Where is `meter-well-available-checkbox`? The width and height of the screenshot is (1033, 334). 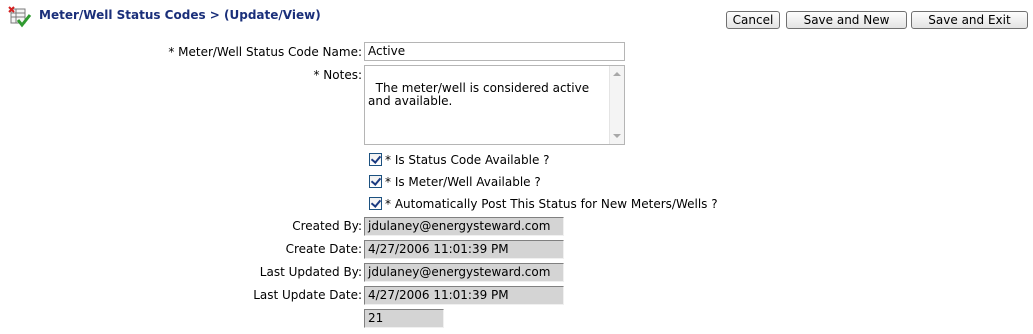 meter-well-available-checkbox is located at coordinates (375, 181).